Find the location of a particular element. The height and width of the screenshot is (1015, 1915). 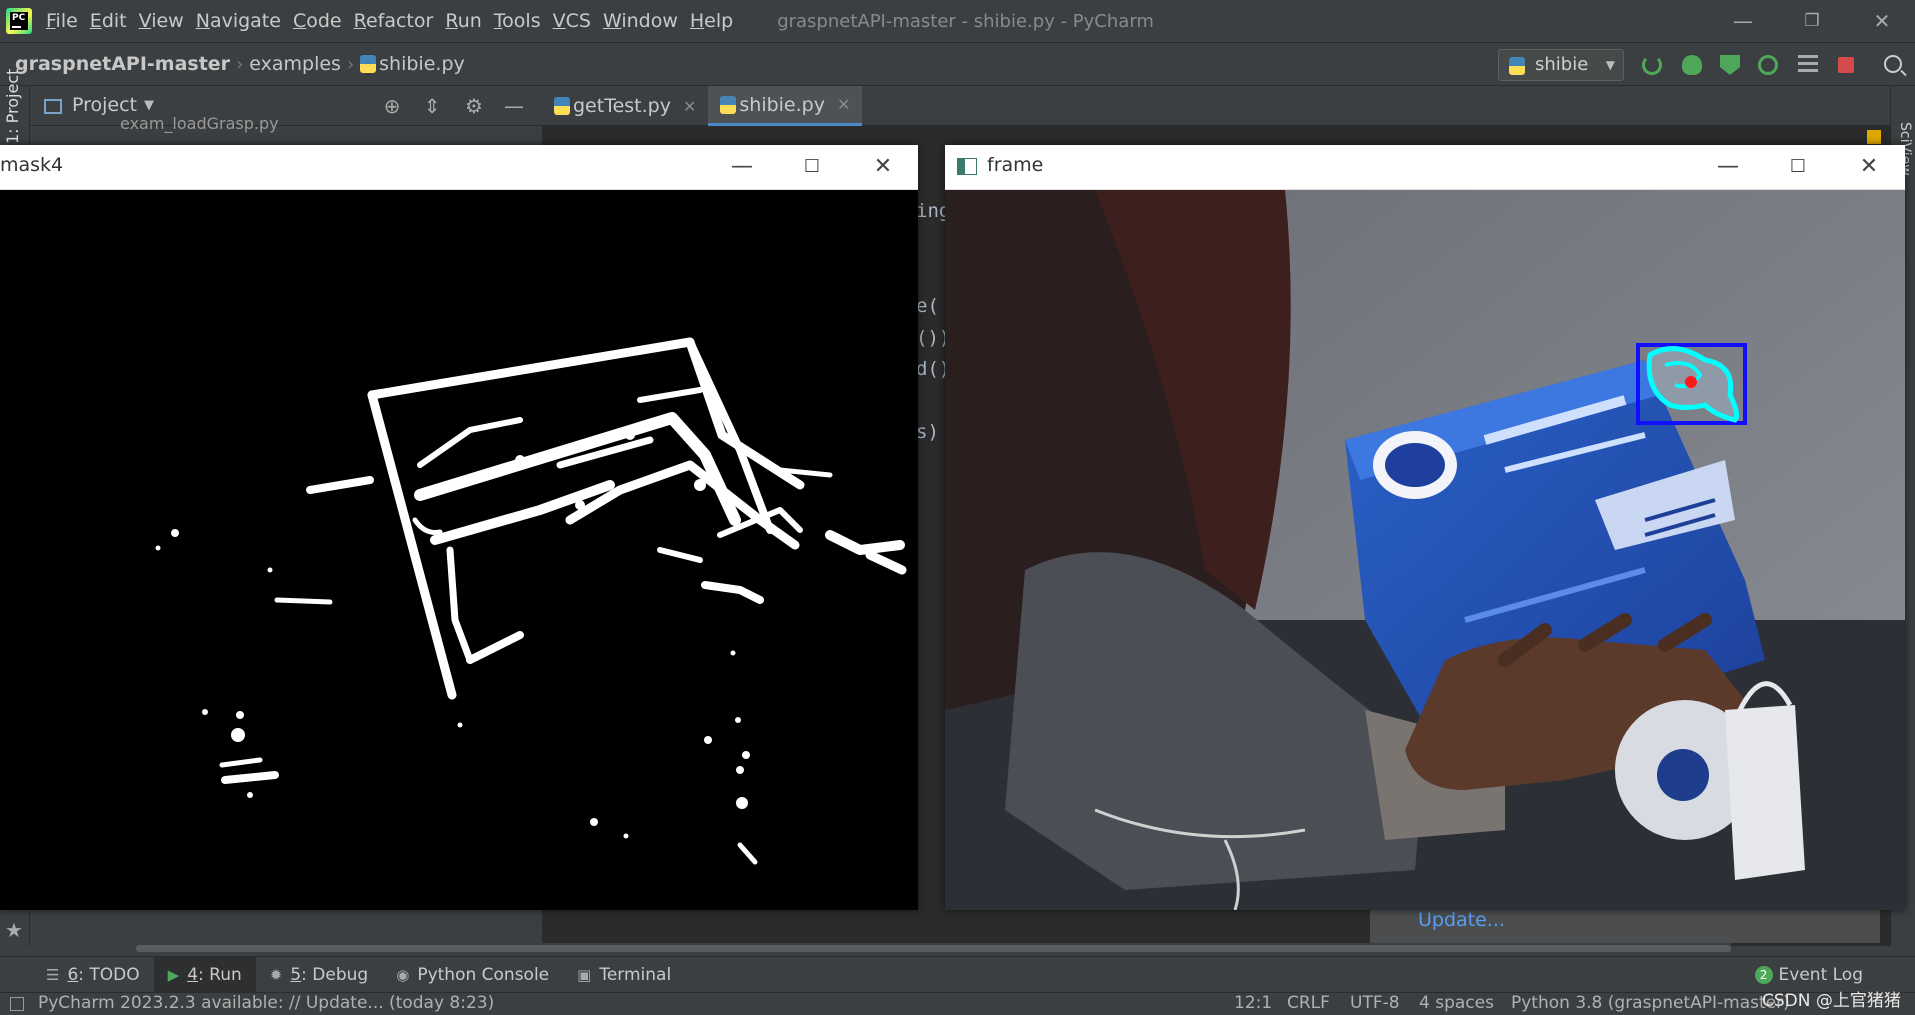

event-count-badge: 2 is located at coordinates (1763, 975).